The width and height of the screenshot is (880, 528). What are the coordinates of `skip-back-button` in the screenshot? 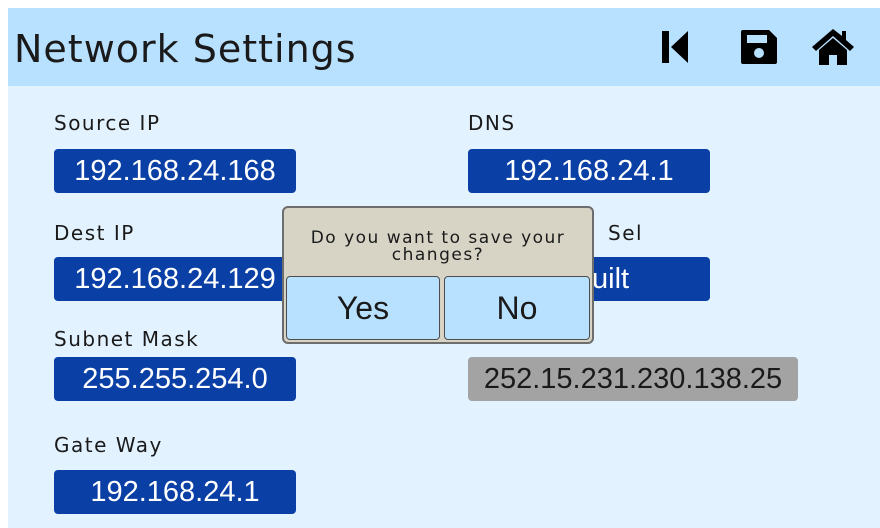 It's located at (675, 47).